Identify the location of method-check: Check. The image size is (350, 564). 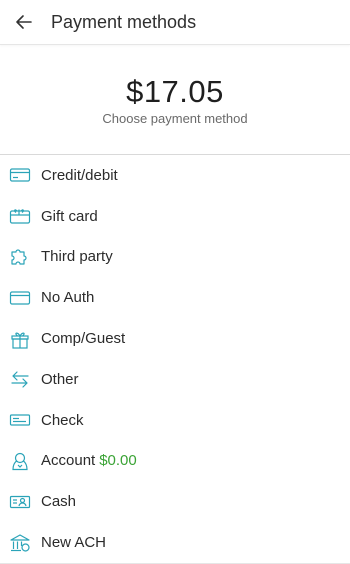
(175, 420).